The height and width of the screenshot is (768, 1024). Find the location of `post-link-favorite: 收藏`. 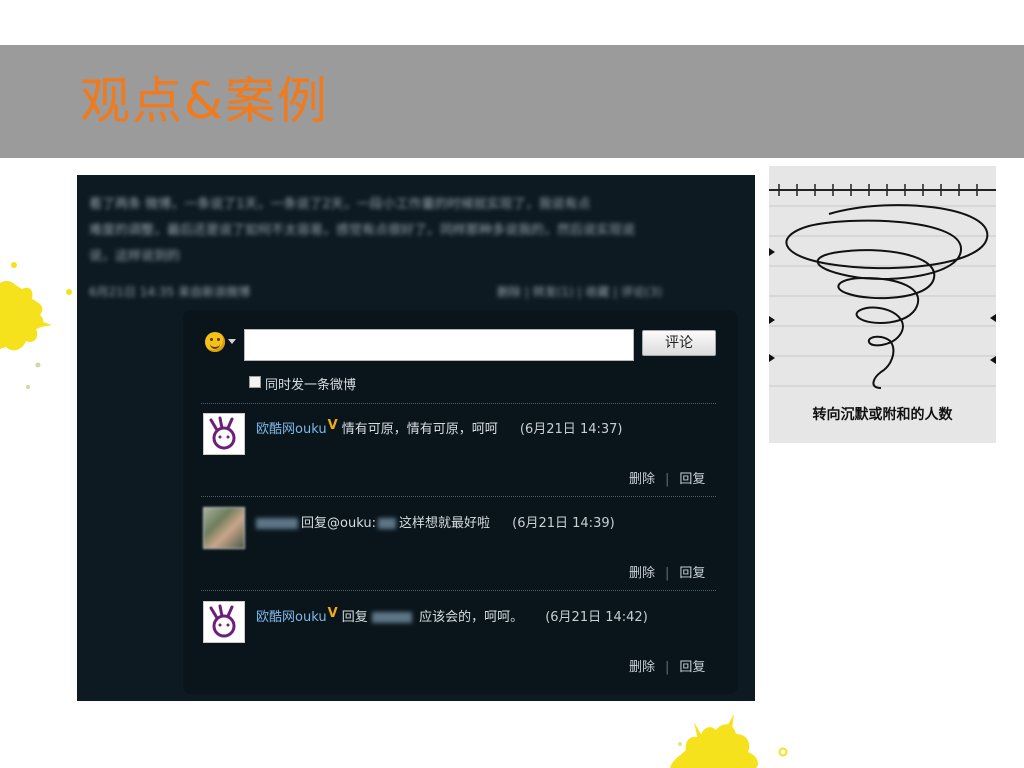

post-link-favorite: 收藏 is located at coordinates (597, 292).